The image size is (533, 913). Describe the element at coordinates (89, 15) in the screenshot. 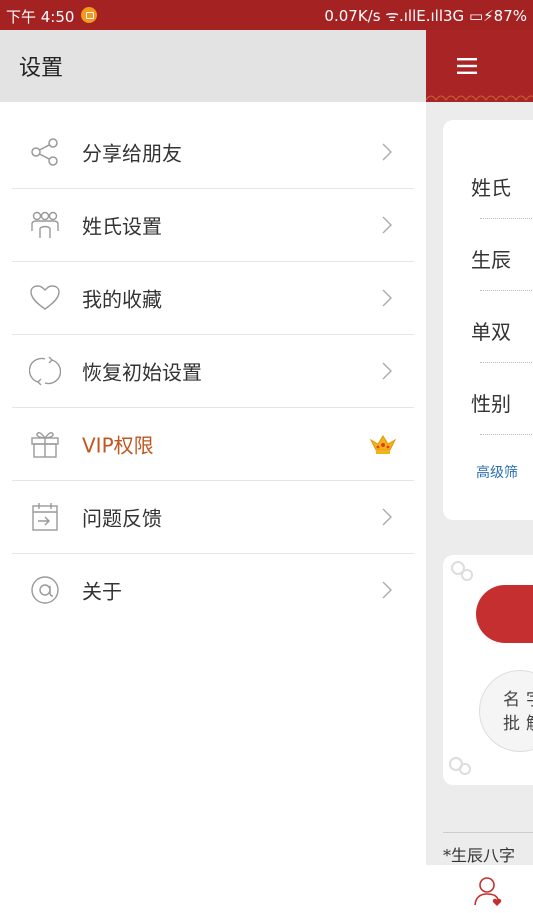

I see `notification-icon` at that location.